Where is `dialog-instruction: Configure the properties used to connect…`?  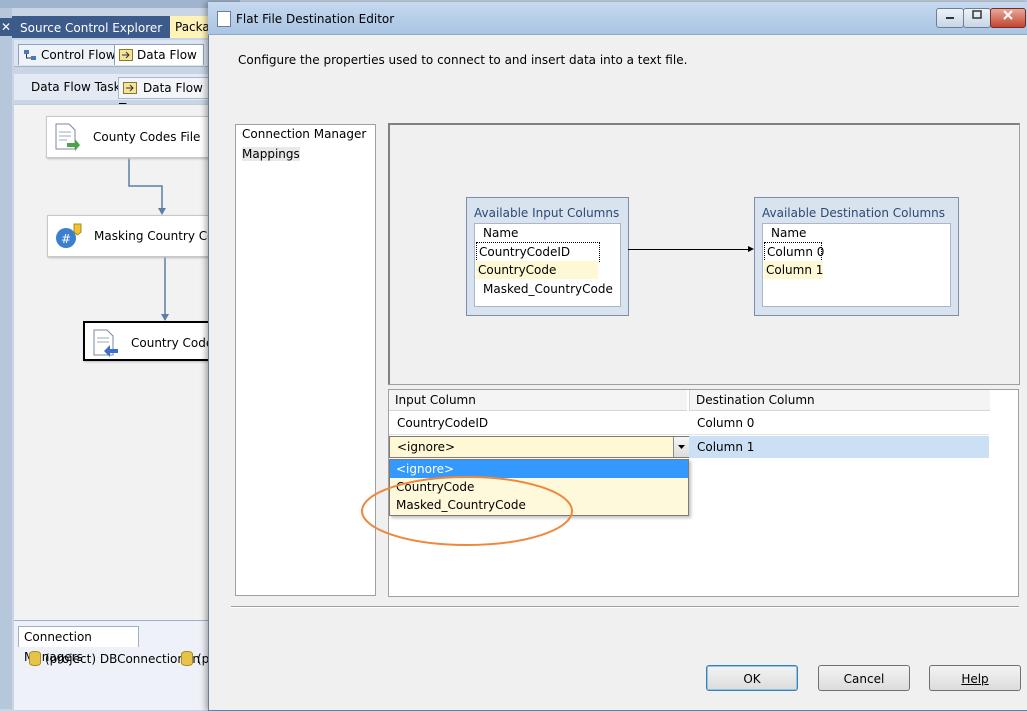
dialog-instruction: Configure the properties used to connect… is located at coordinates (463, 60).